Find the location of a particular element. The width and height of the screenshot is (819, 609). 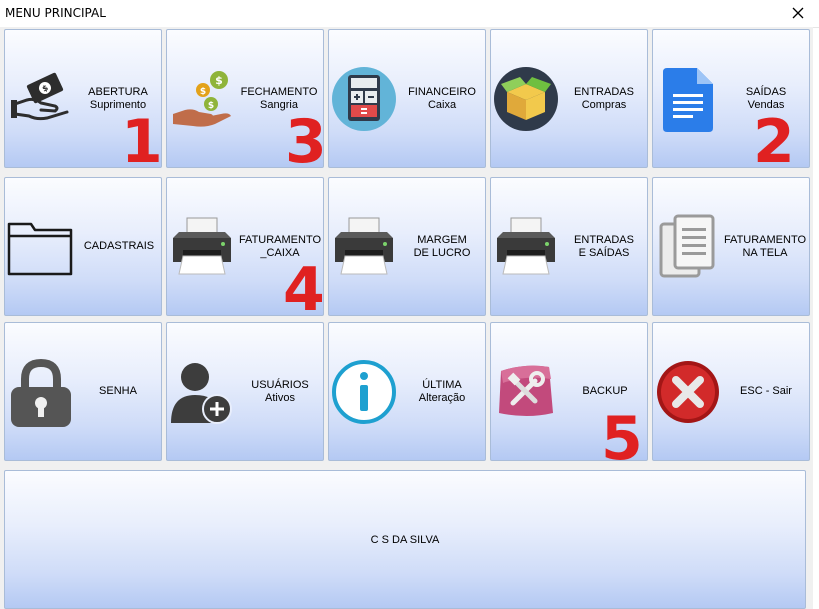

saidas-button: SAÍDAS Vendas 2 is located at coordinates (731, 100).